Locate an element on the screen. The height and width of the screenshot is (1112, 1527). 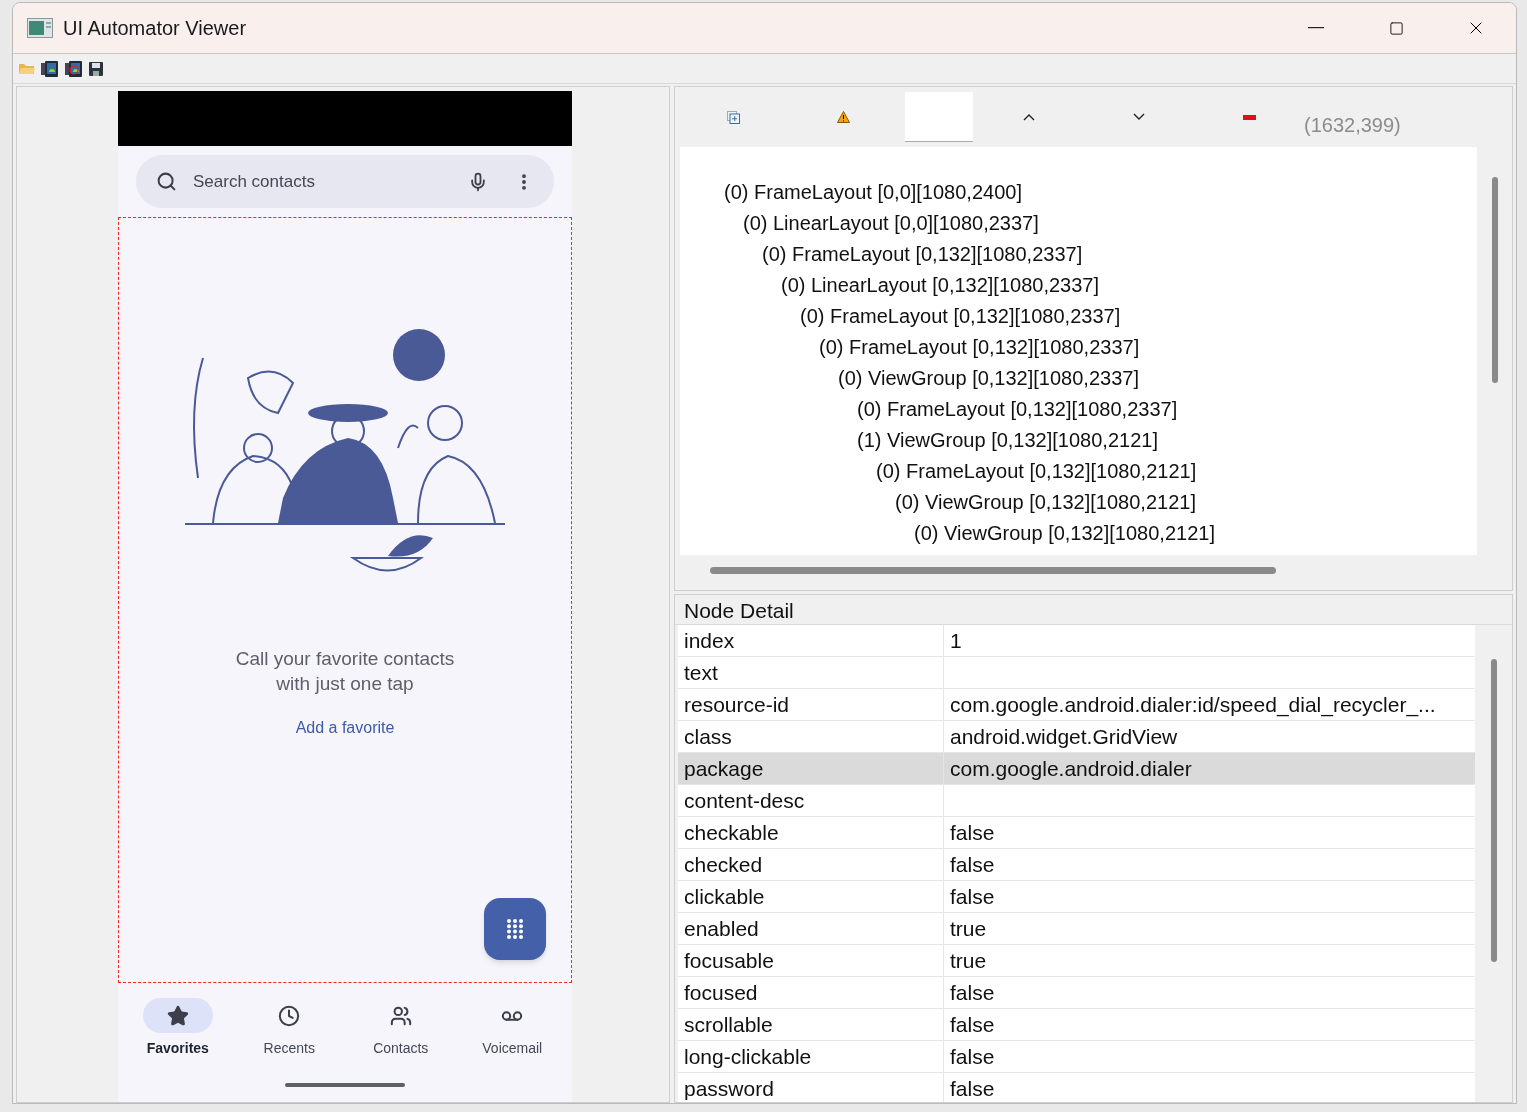
microphone-icon is located at coordinates (478, 181).